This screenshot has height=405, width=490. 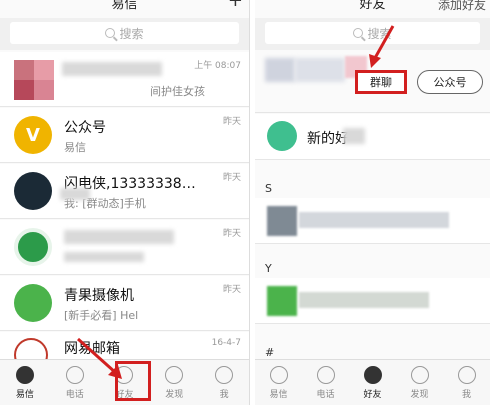 I want to click on new-friends-icon, so click(x=282, y=136).